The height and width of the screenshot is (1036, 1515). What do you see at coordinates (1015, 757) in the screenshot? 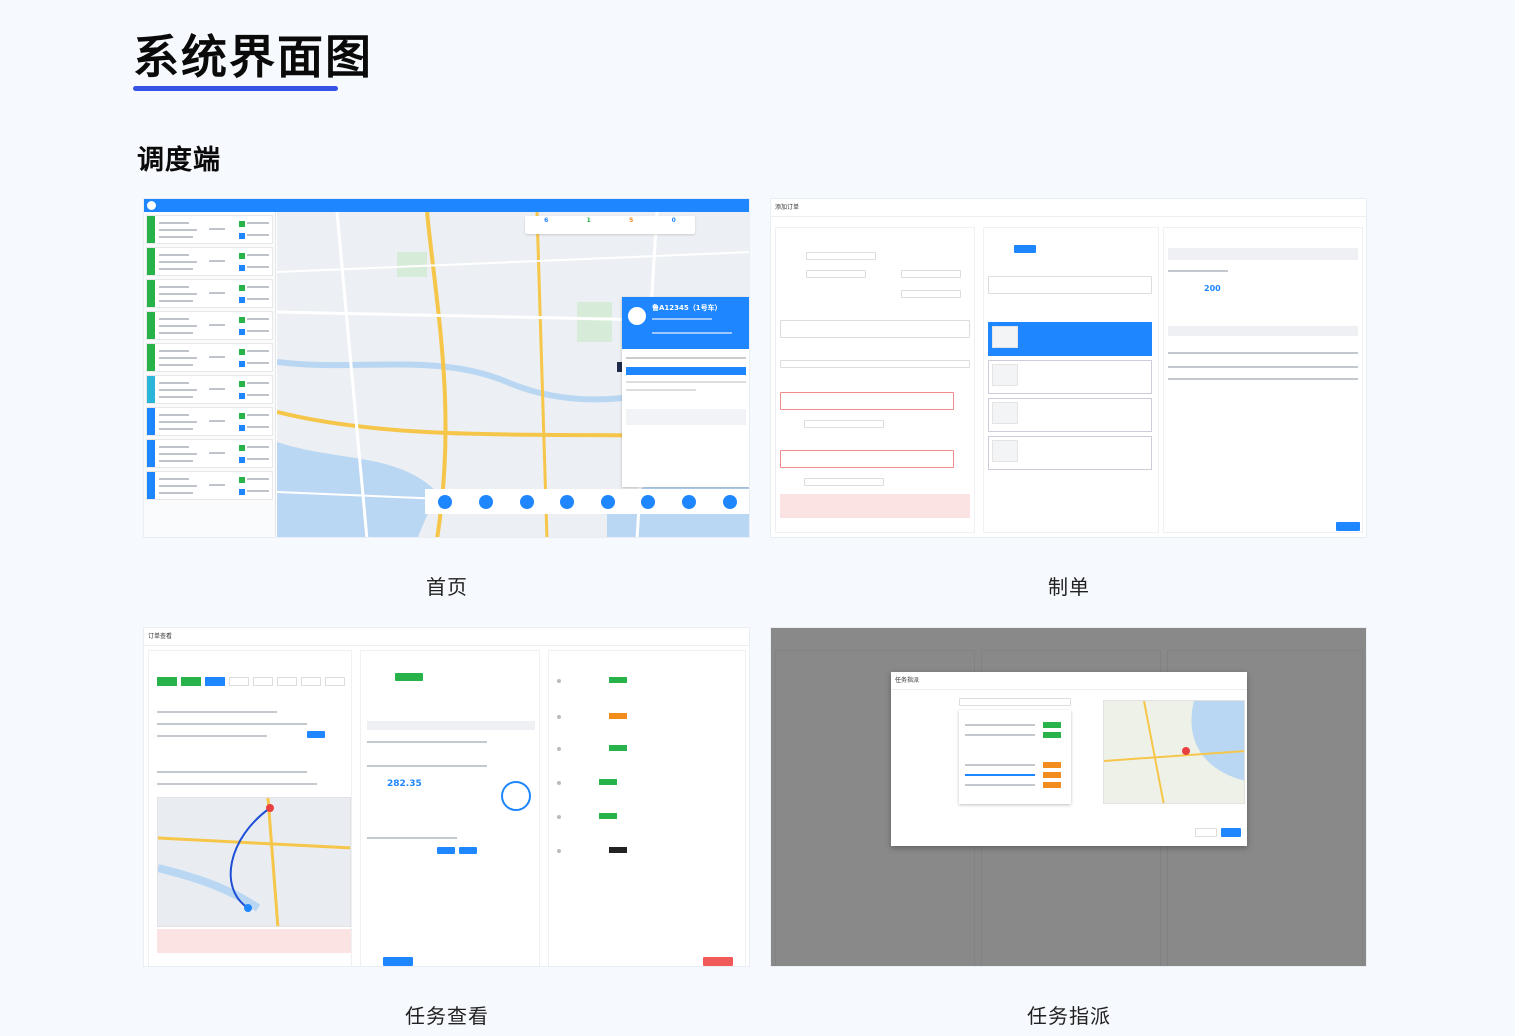
I see `vehicle-dropdown` at bounding box center [1015, 757].